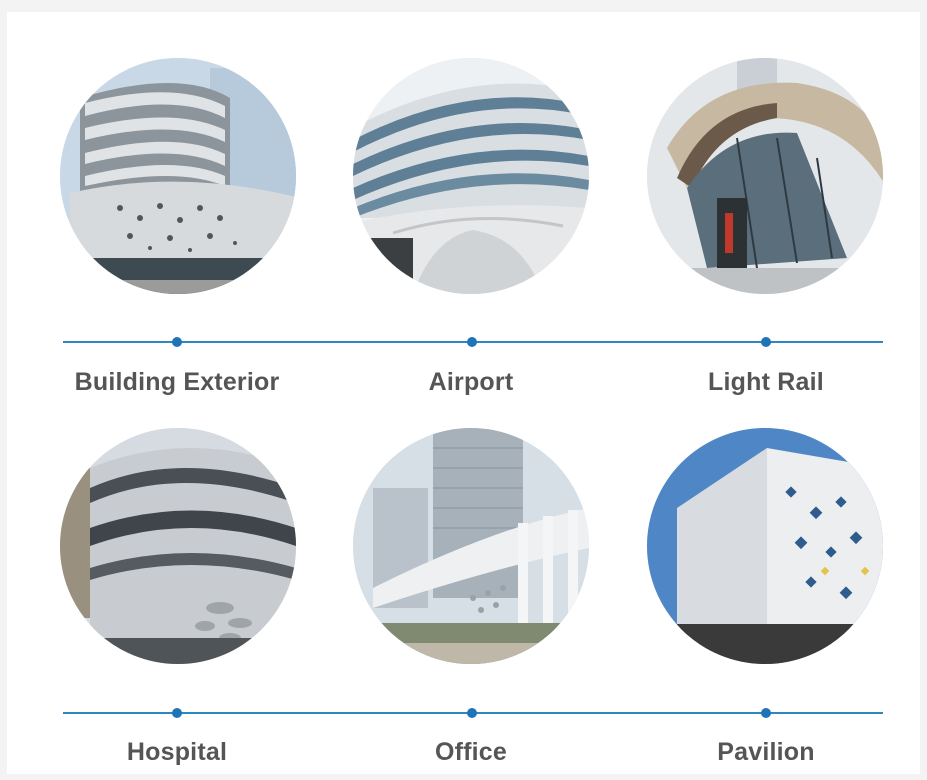 The height and width of the screenshot is (780, 927). Describe the element at coordinates (766, 752) in the screenshot. I see `label-pavilion: Pavilion` at that location.